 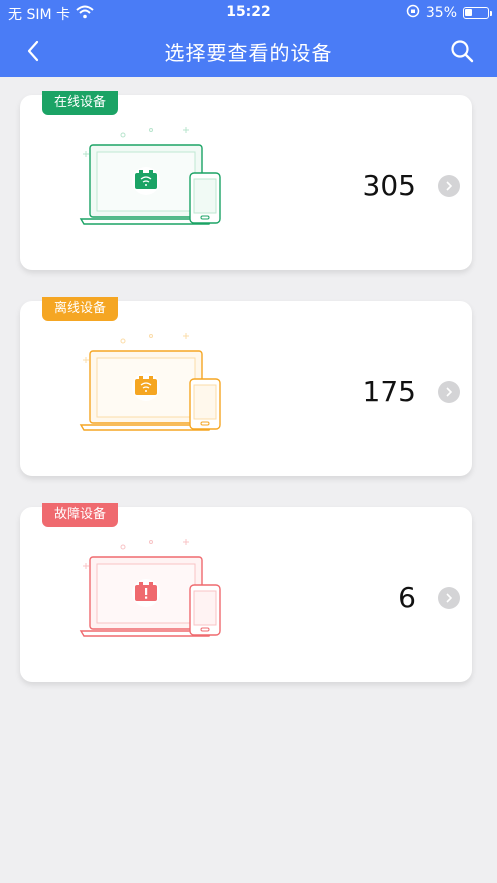 I want to click on fault-device-illustration, so click(x=150, y=588).